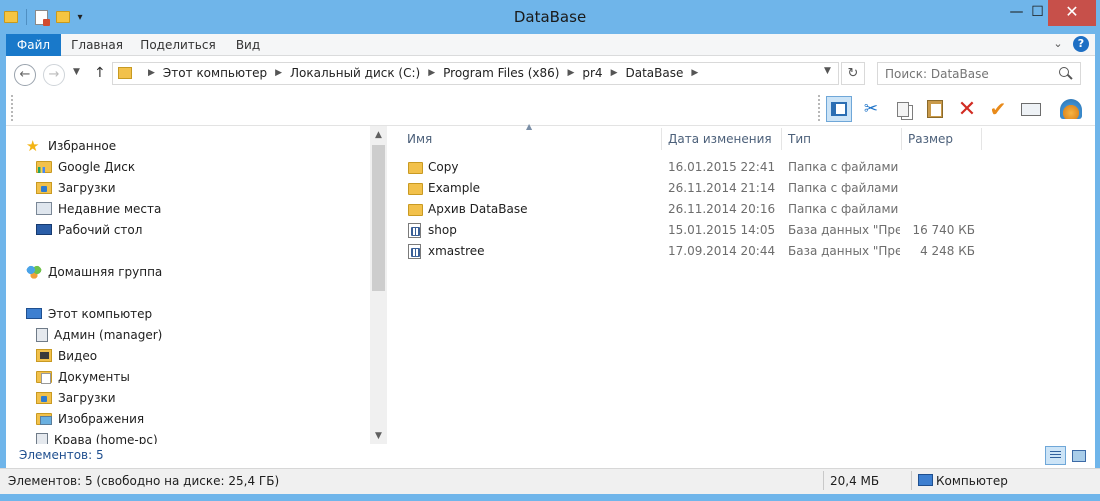  I want to click on file-name: Архив DataBase, so click(468, 209).